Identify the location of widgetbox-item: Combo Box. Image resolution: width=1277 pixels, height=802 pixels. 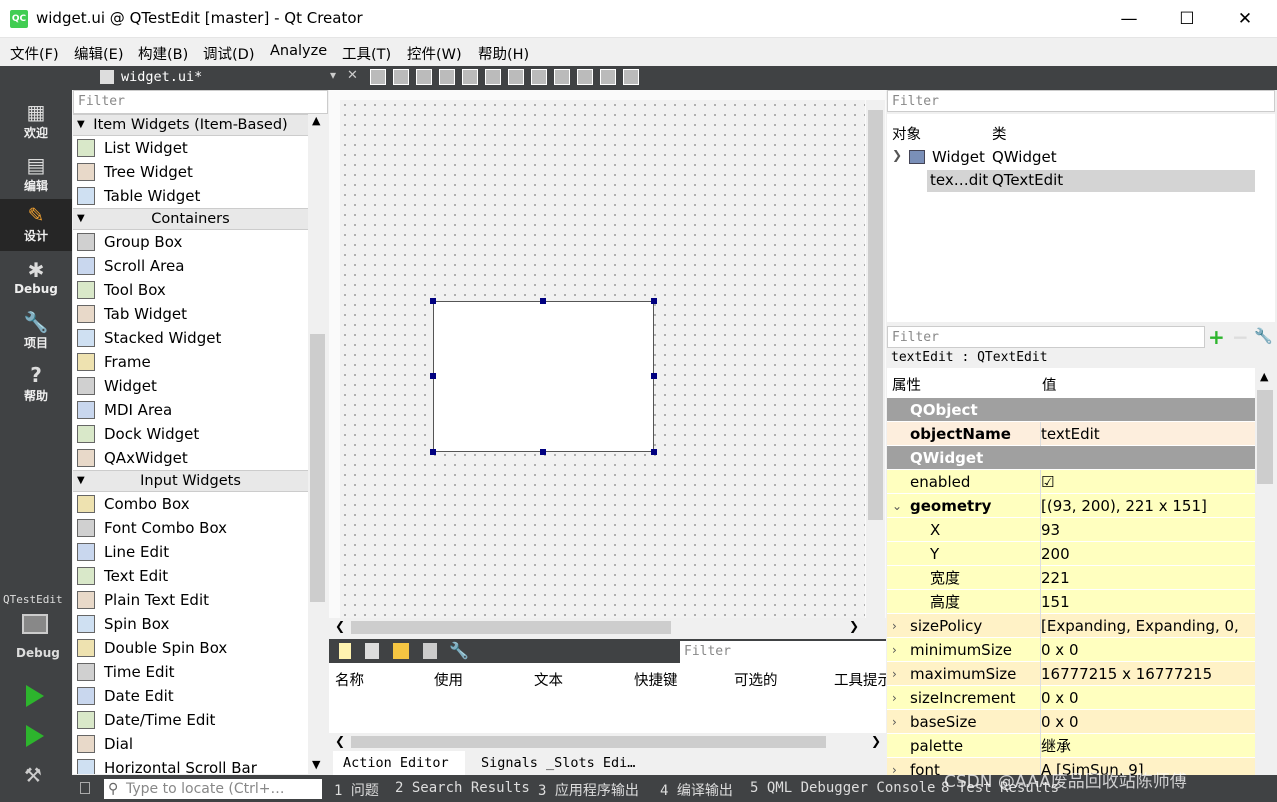
(190, 504).